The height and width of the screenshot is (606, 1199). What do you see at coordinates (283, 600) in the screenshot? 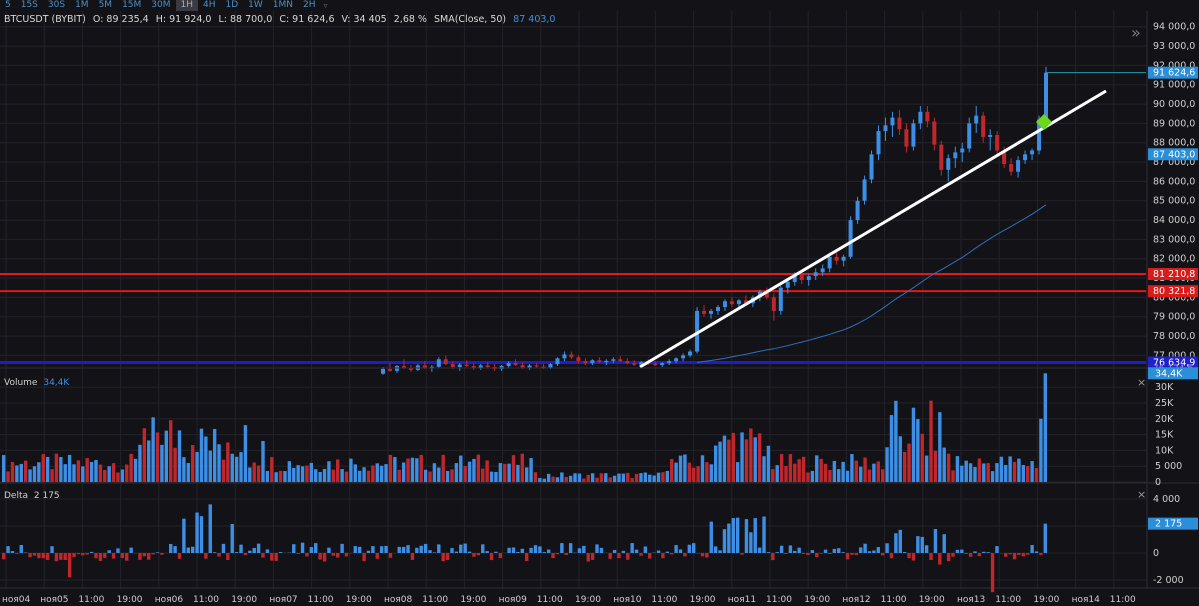
I see `time-tick: ноя07` at bounding box center [283, 600].